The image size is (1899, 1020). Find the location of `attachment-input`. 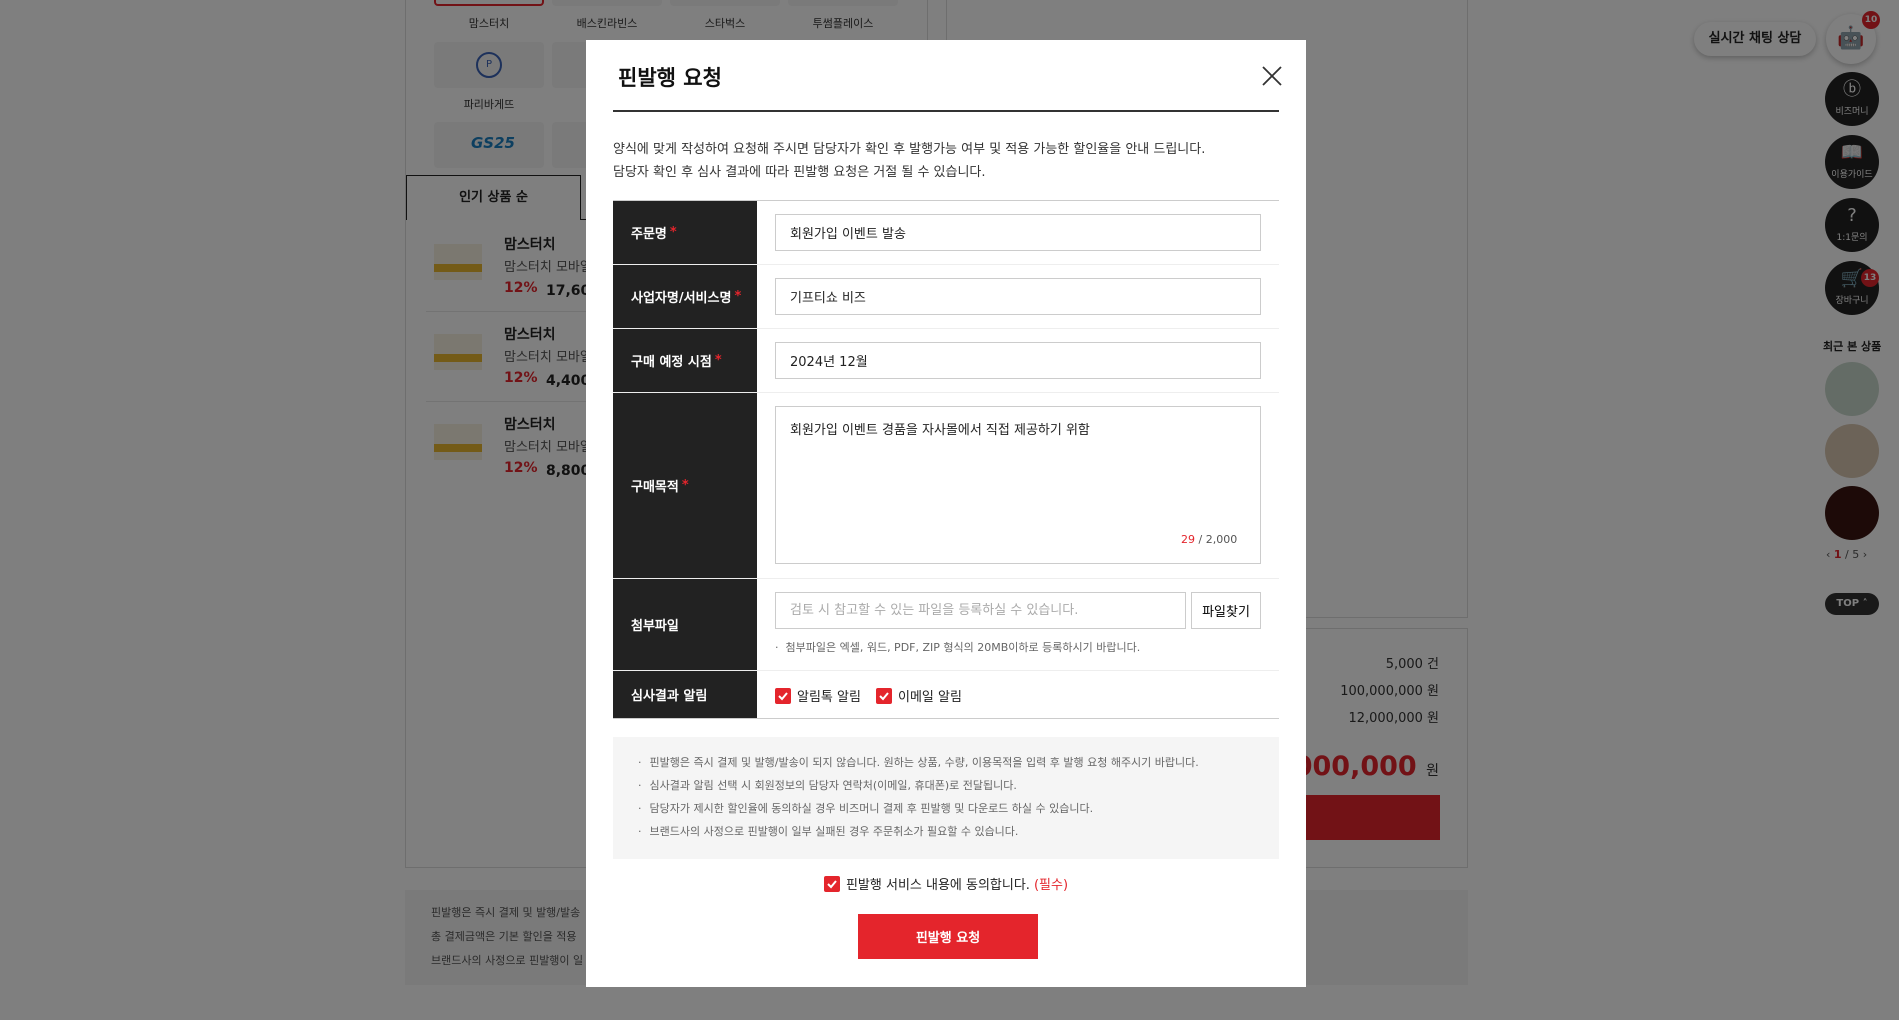

attachment-input is located at coordinates (980, 610).